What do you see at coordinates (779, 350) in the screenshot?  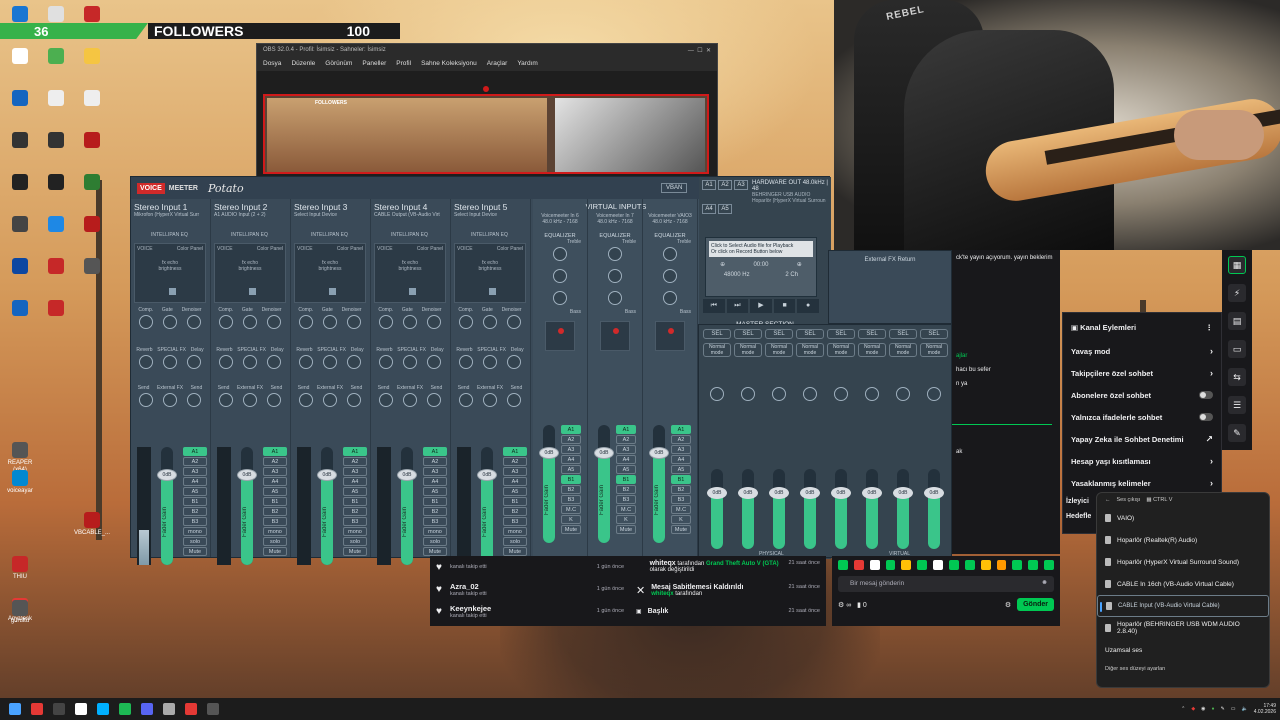 I see `mode-button: Normal mode` at bounding box center [779, 350].